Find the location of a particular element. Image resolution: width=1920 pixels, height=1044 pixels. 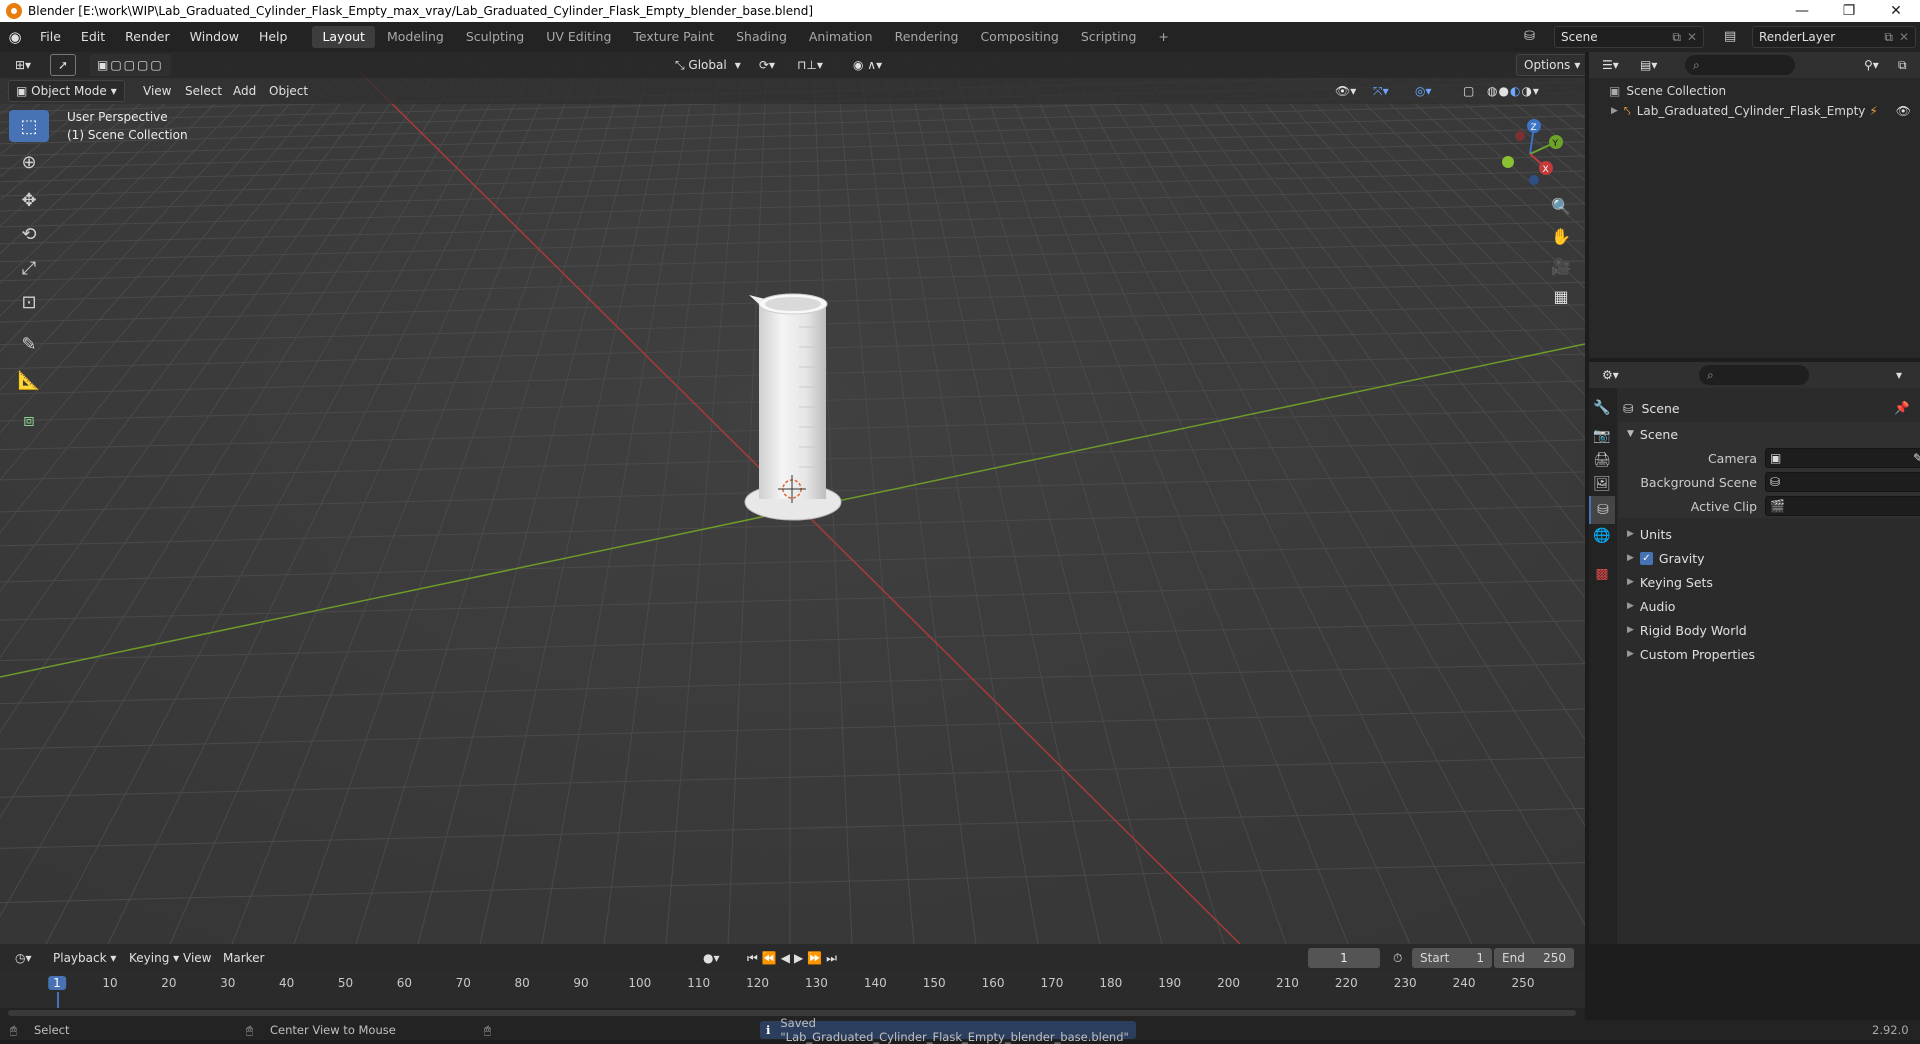

workspace-tab-animation: Animation is located at coordinates (841, 37).